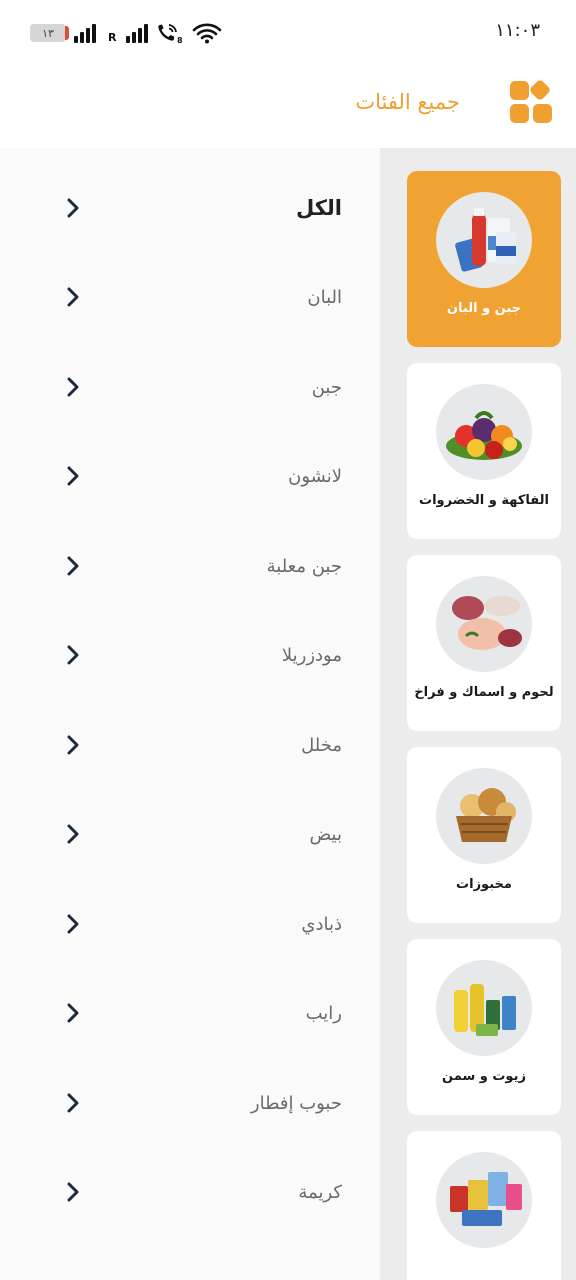 The height and width of the screenshot is (1280, 576). I want to click on category-card-bakery: مخبوزات, so click(484, 835).